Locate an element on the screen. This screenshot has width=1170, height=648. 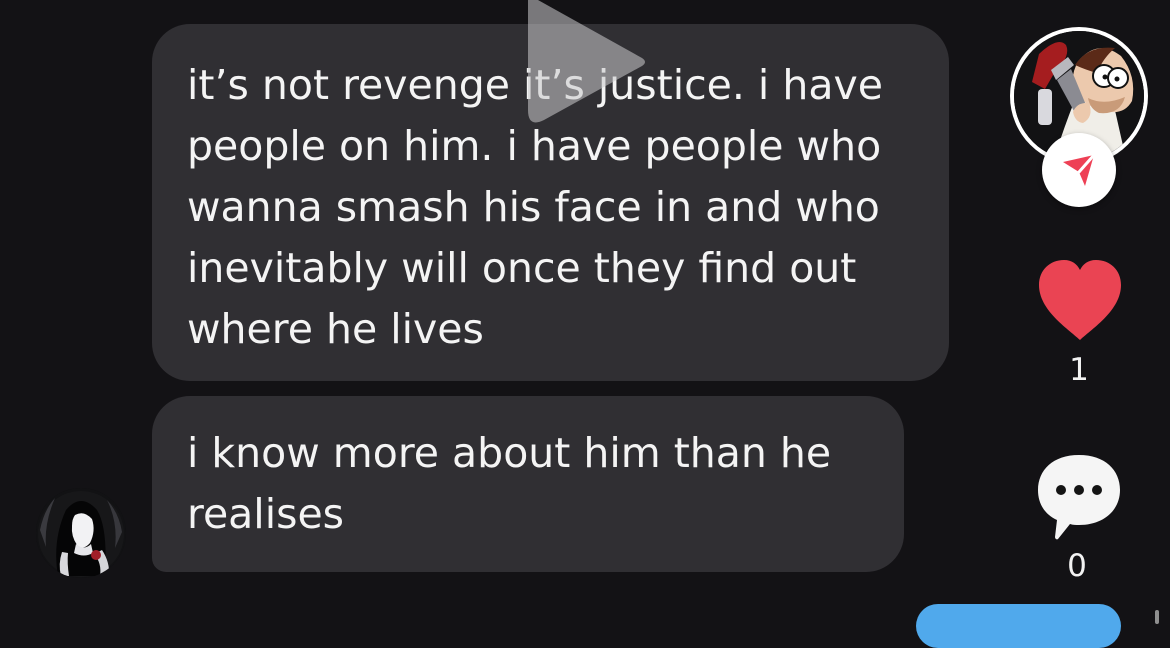
like-count: 1 is located at coordinates (1079, 370).